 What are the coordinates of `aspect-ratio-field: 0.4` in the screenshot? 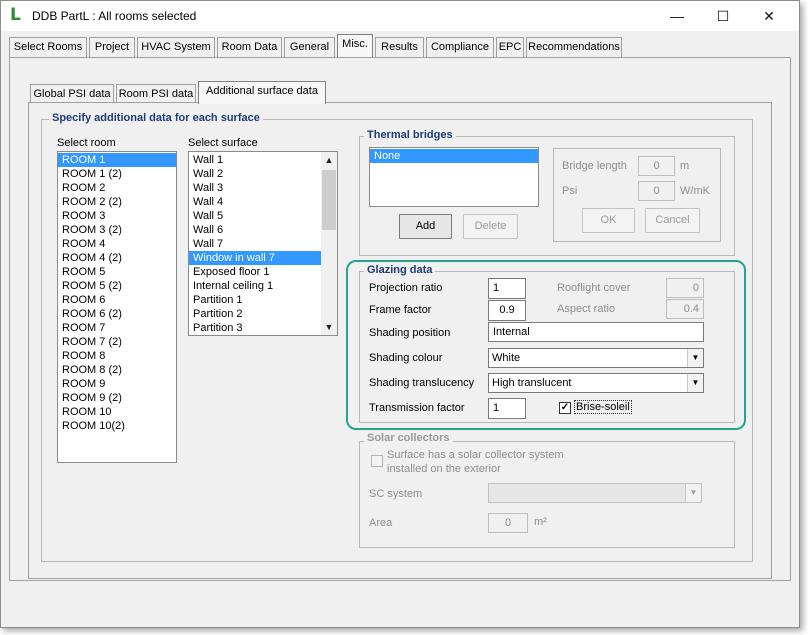 It's located at (685, 309).